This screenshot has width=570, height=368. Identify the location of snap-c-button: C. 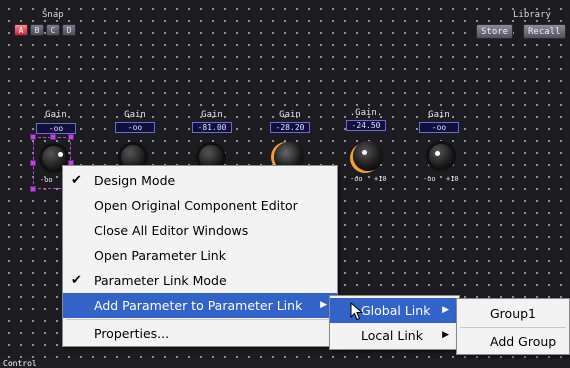
(53, 30).